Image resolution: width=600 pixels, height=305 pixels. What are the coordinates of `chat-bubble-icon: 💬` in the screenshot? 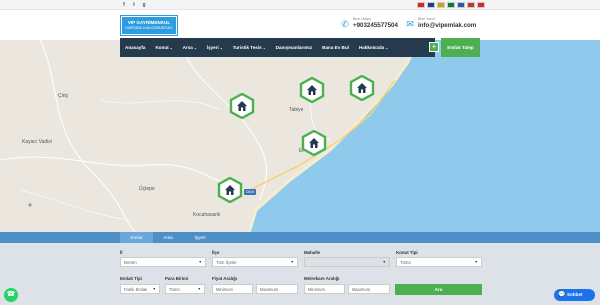 It's located at (562, 295).